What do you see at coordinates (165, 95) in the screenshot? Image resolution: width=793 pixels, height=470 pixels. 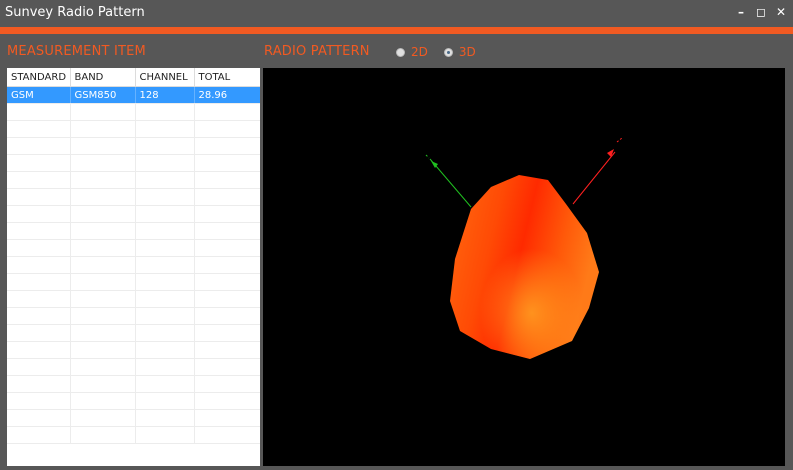 I see `table-cell: 128` at bounding box center [165, 95].